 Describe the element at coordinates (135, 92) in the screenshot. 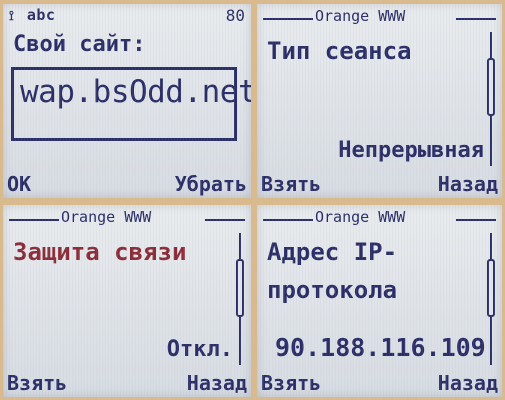

I see `site-input-value: wap.bsOdd.net` at that location.